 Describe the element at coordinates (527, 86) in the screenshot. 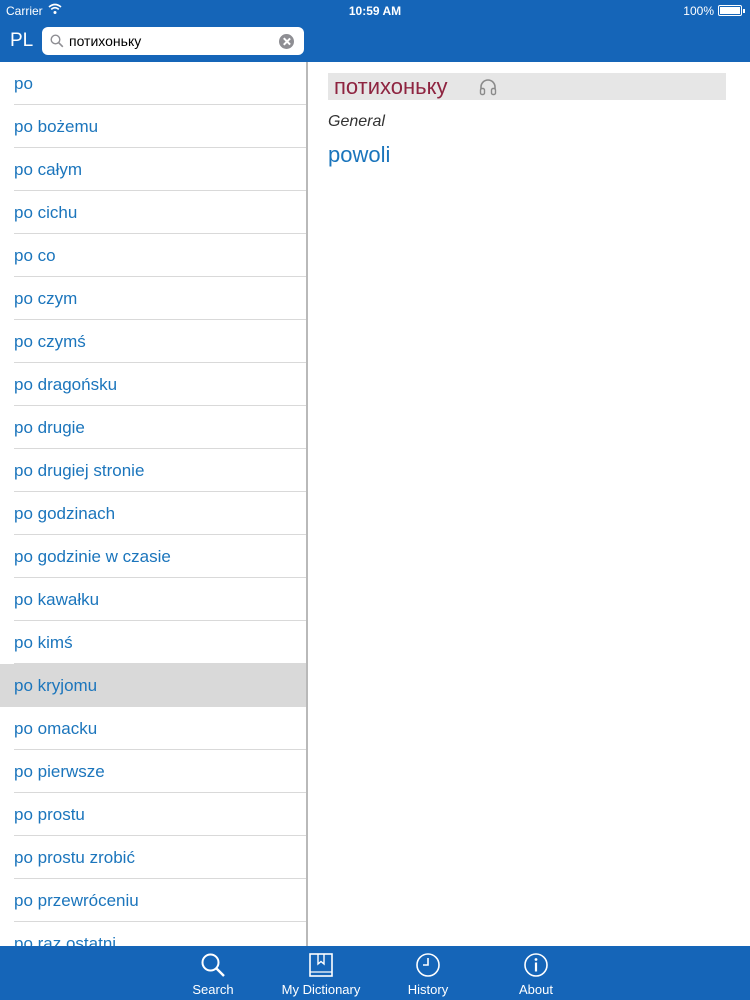

I see `headword-bar: потихоньку` at that location.